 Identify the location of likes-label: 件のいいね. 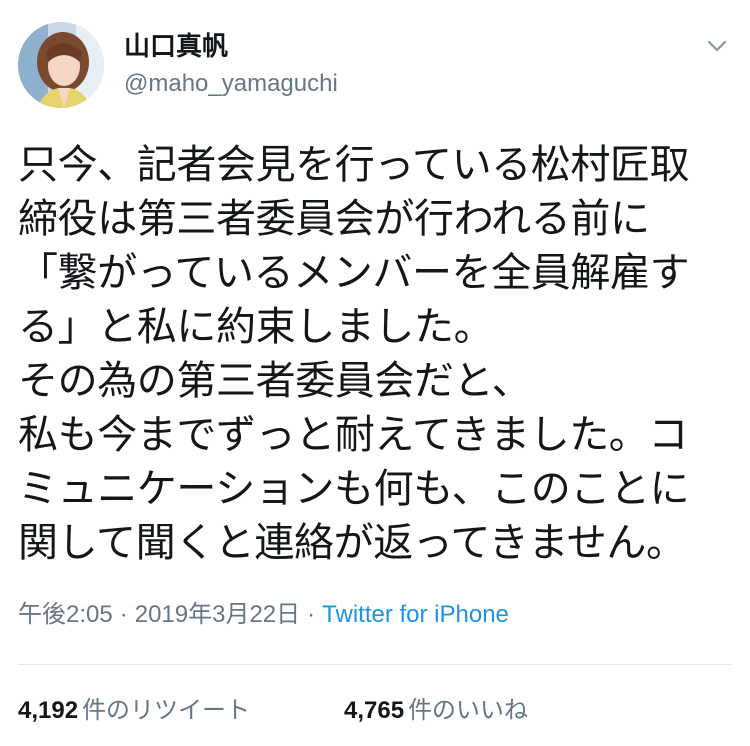
(468, 710).